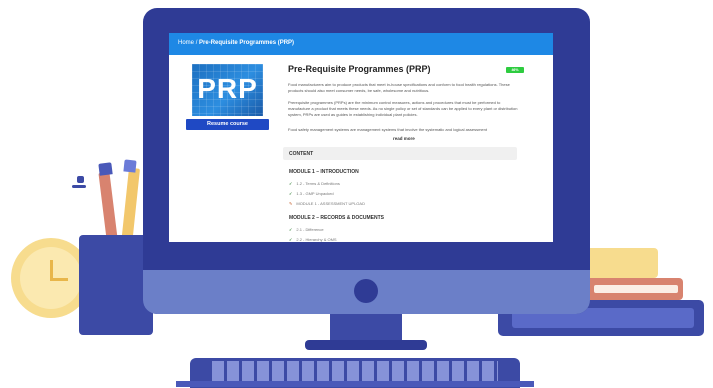 The image size is (713, 388). What do you see at coordinates (316, 239) in the screenshot?
I see `lesson-label: 2.2 - Hierarchy & OMS` at bounding box center [316, 239].